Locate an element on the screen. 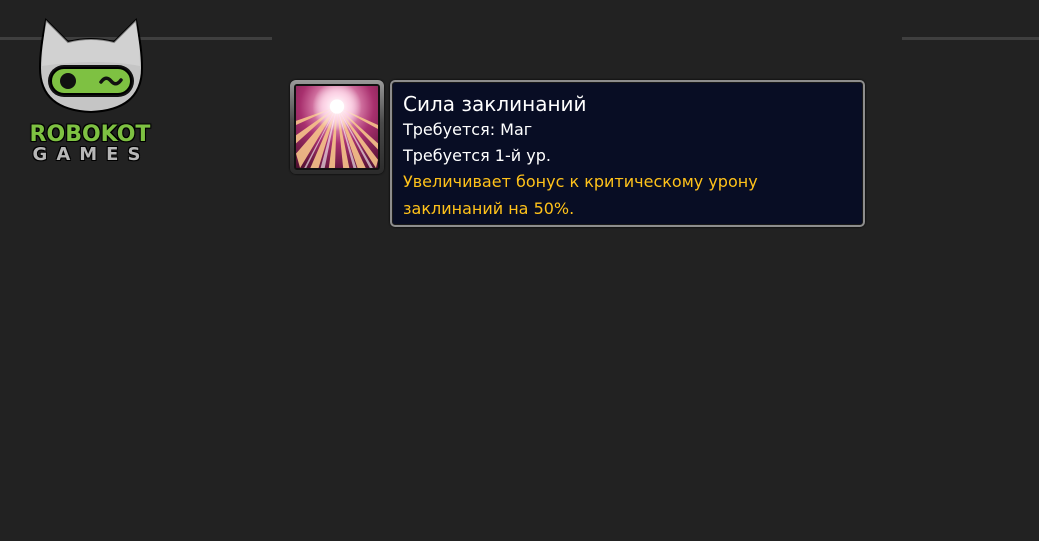  brand-name-bottom: GAMES is located at coordinates (91, 154).